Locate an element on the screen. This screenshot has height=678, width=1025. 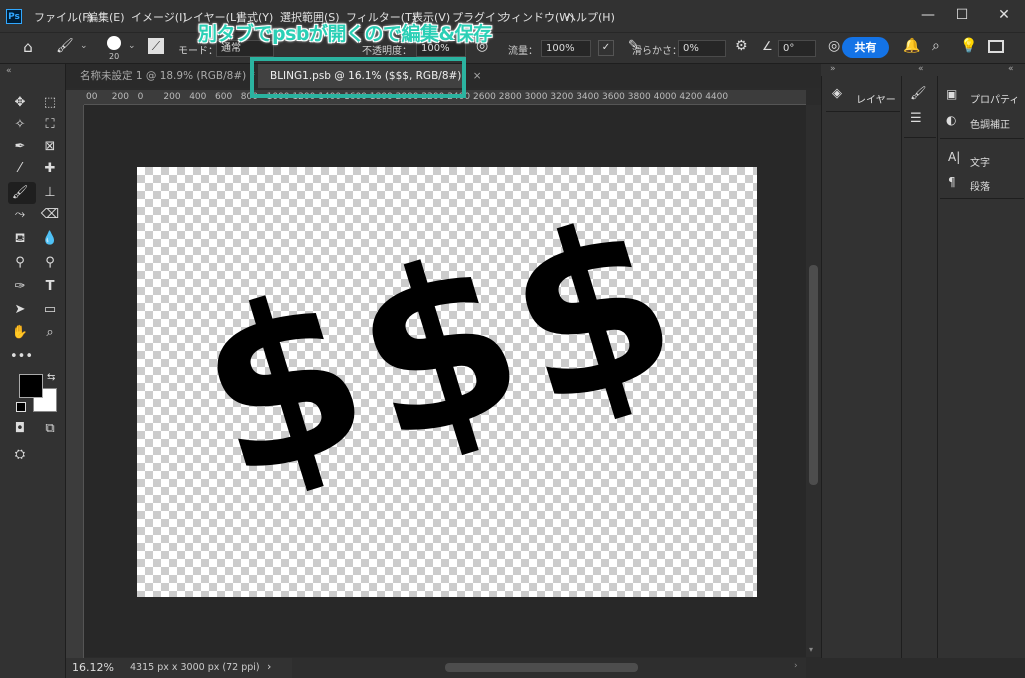
dodge-tool-icon: ⚲ is located at coordinates (20, 263).